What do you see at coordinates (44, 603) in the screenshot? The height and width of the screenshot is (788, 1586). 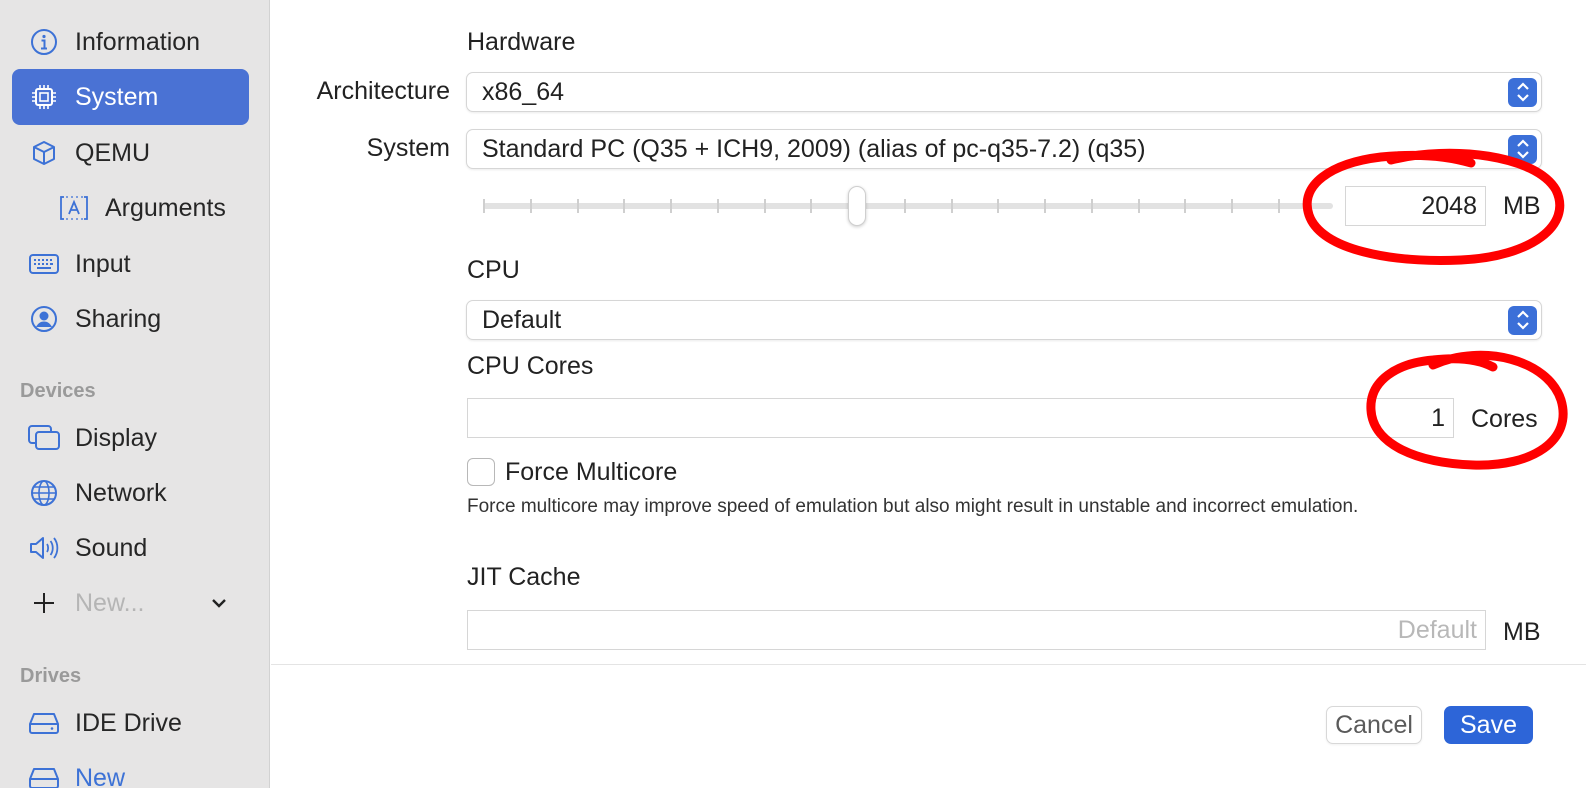 I see `plus-icon` at bounding box center [44, 603].